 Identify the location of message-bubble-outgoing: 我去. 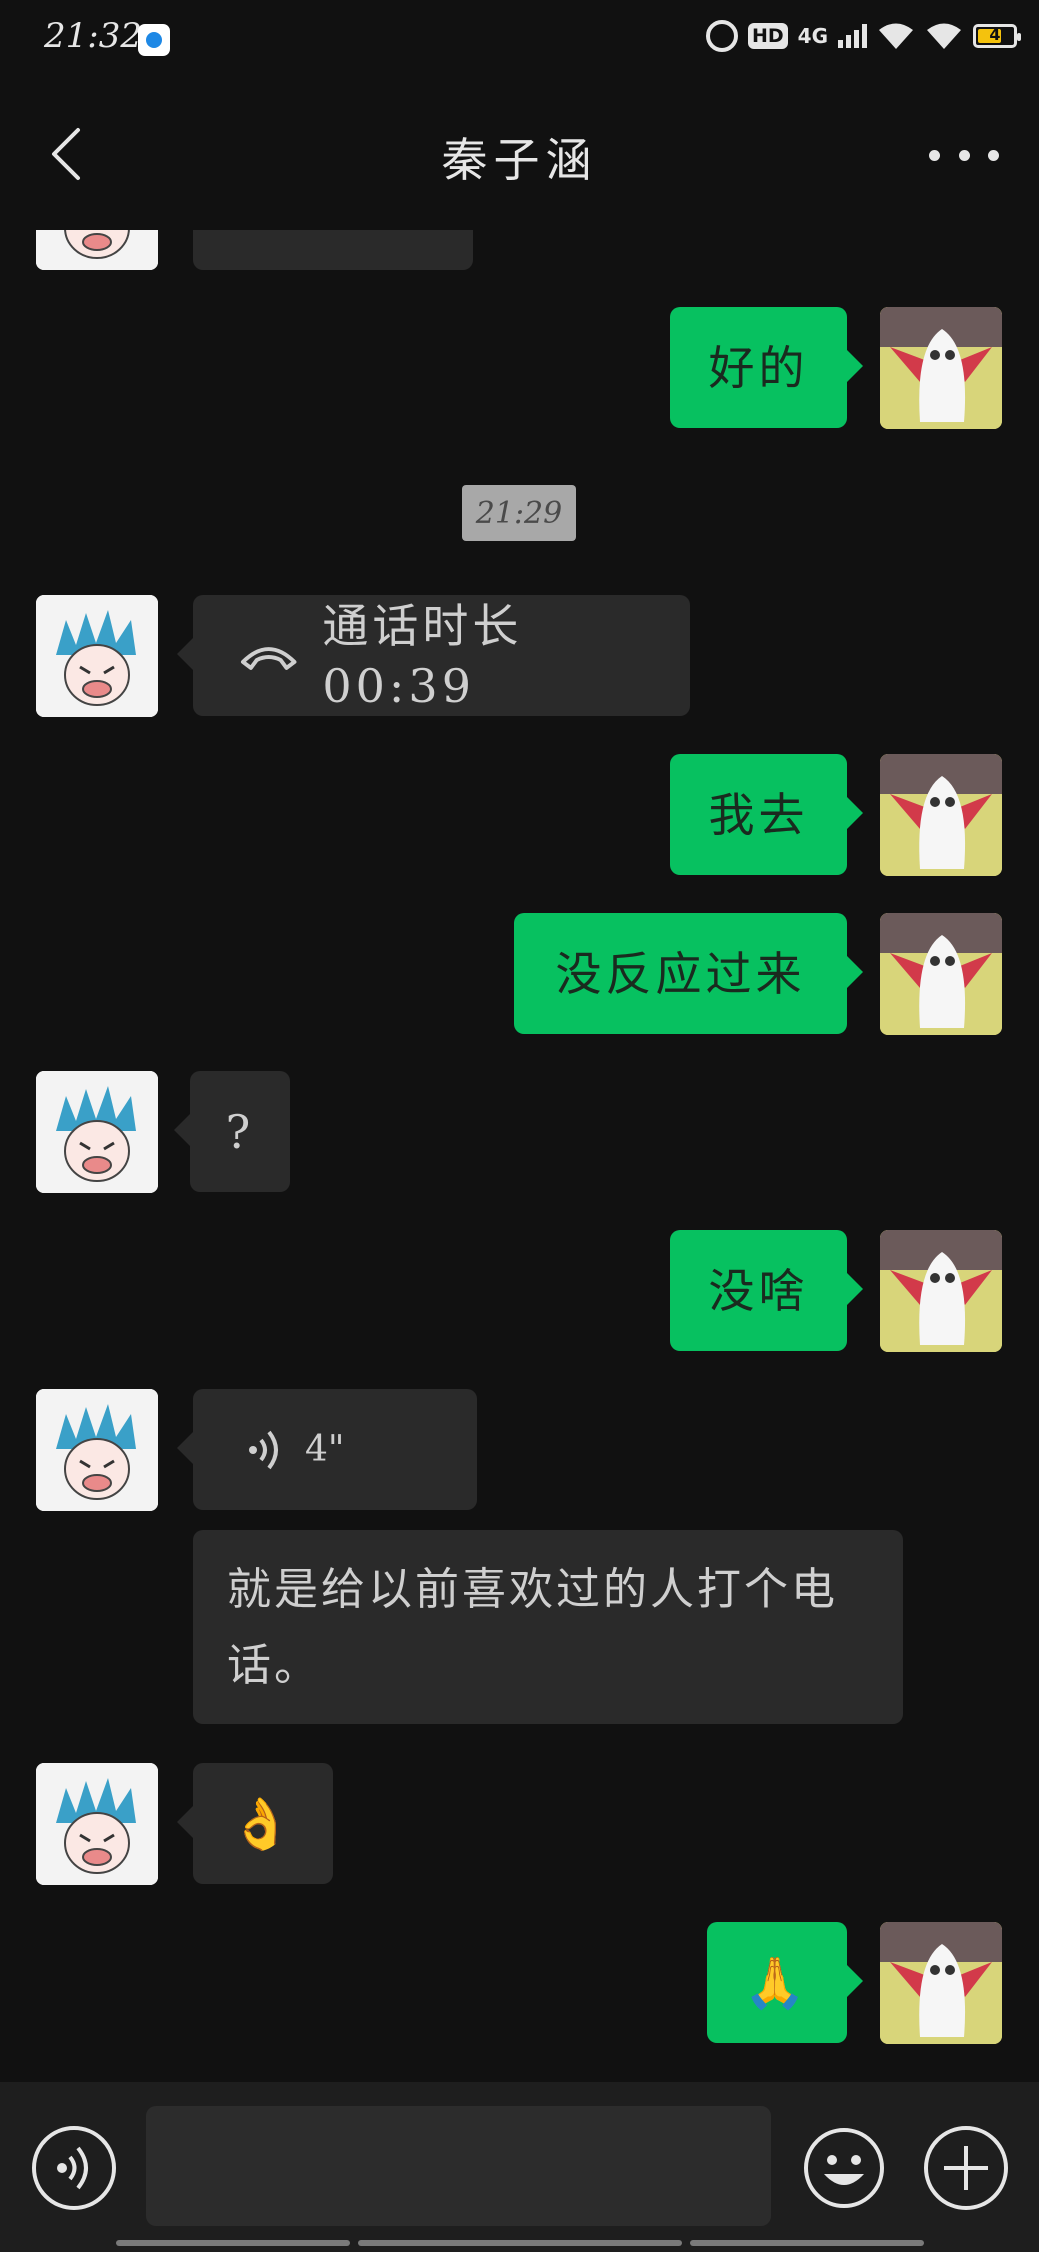
(766, 814).